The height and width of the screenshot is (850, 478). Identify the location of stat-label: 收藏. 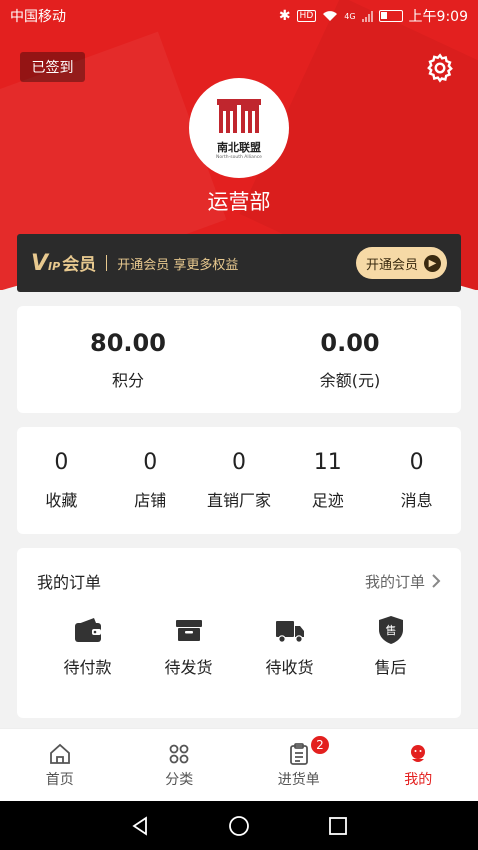
(61, 500).